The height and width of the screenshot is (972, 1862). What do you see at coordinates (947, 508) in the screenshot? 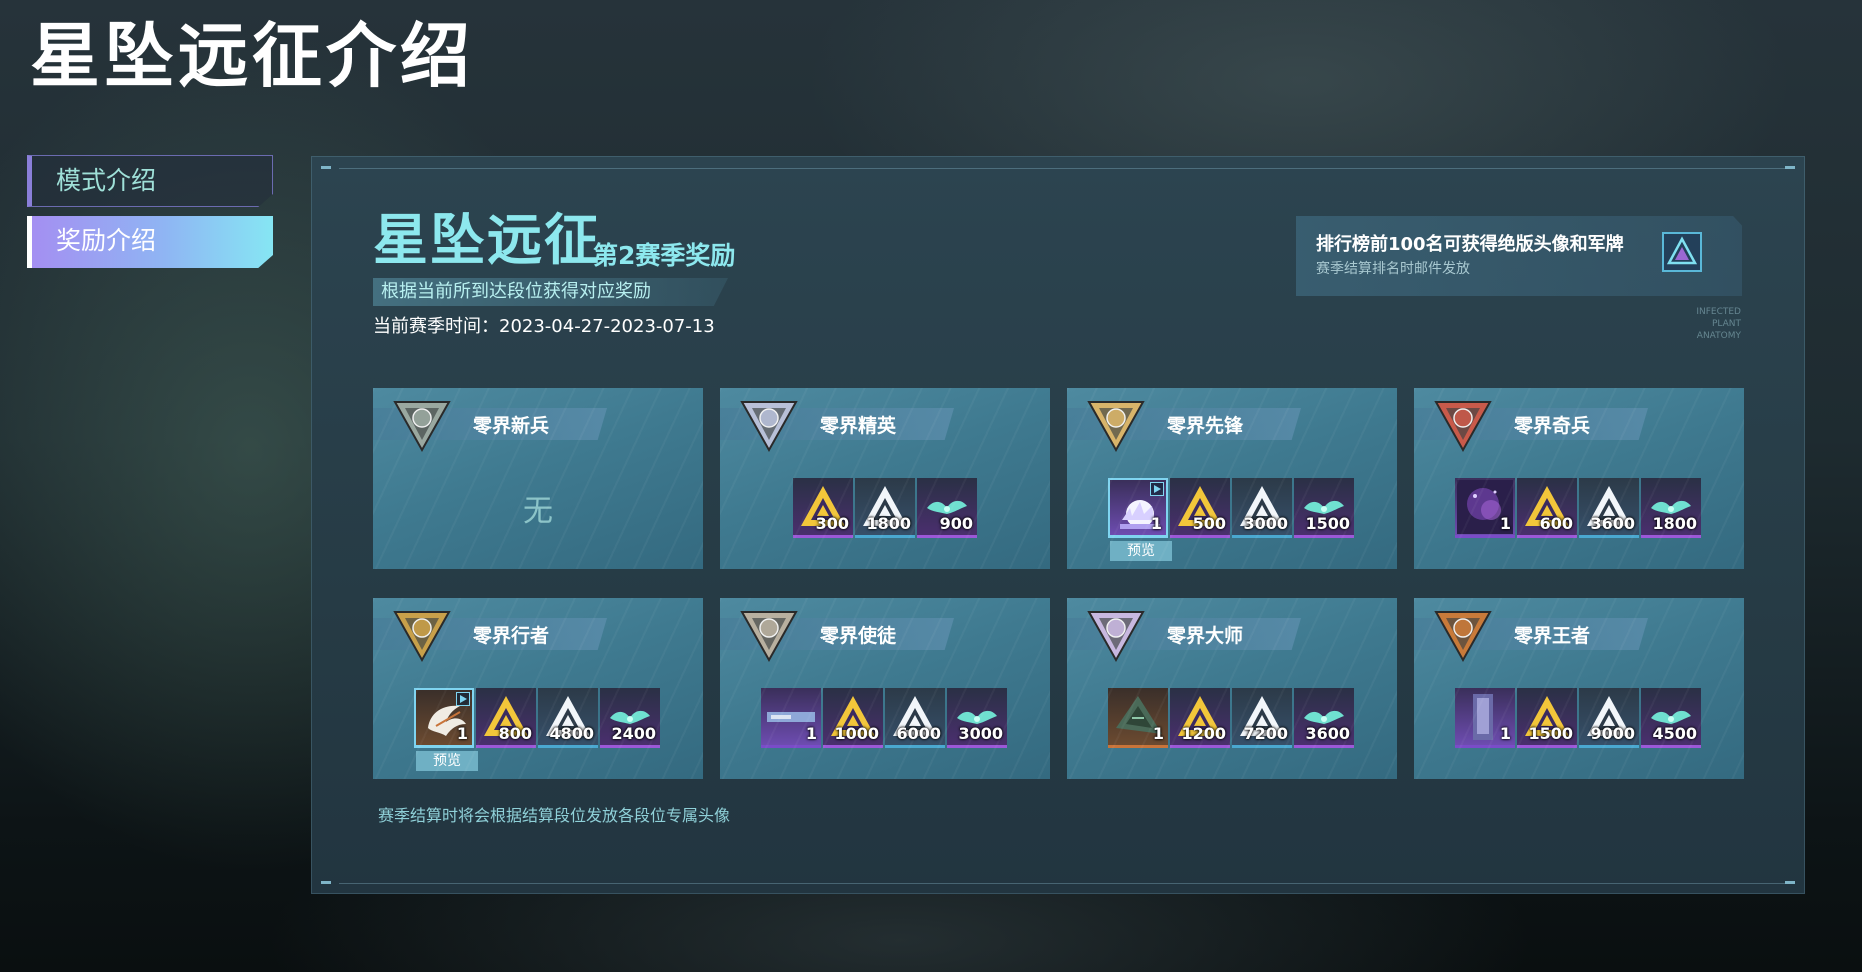
I see `reward-item-cyan-wing: 900` at bounding box center [947, 508].